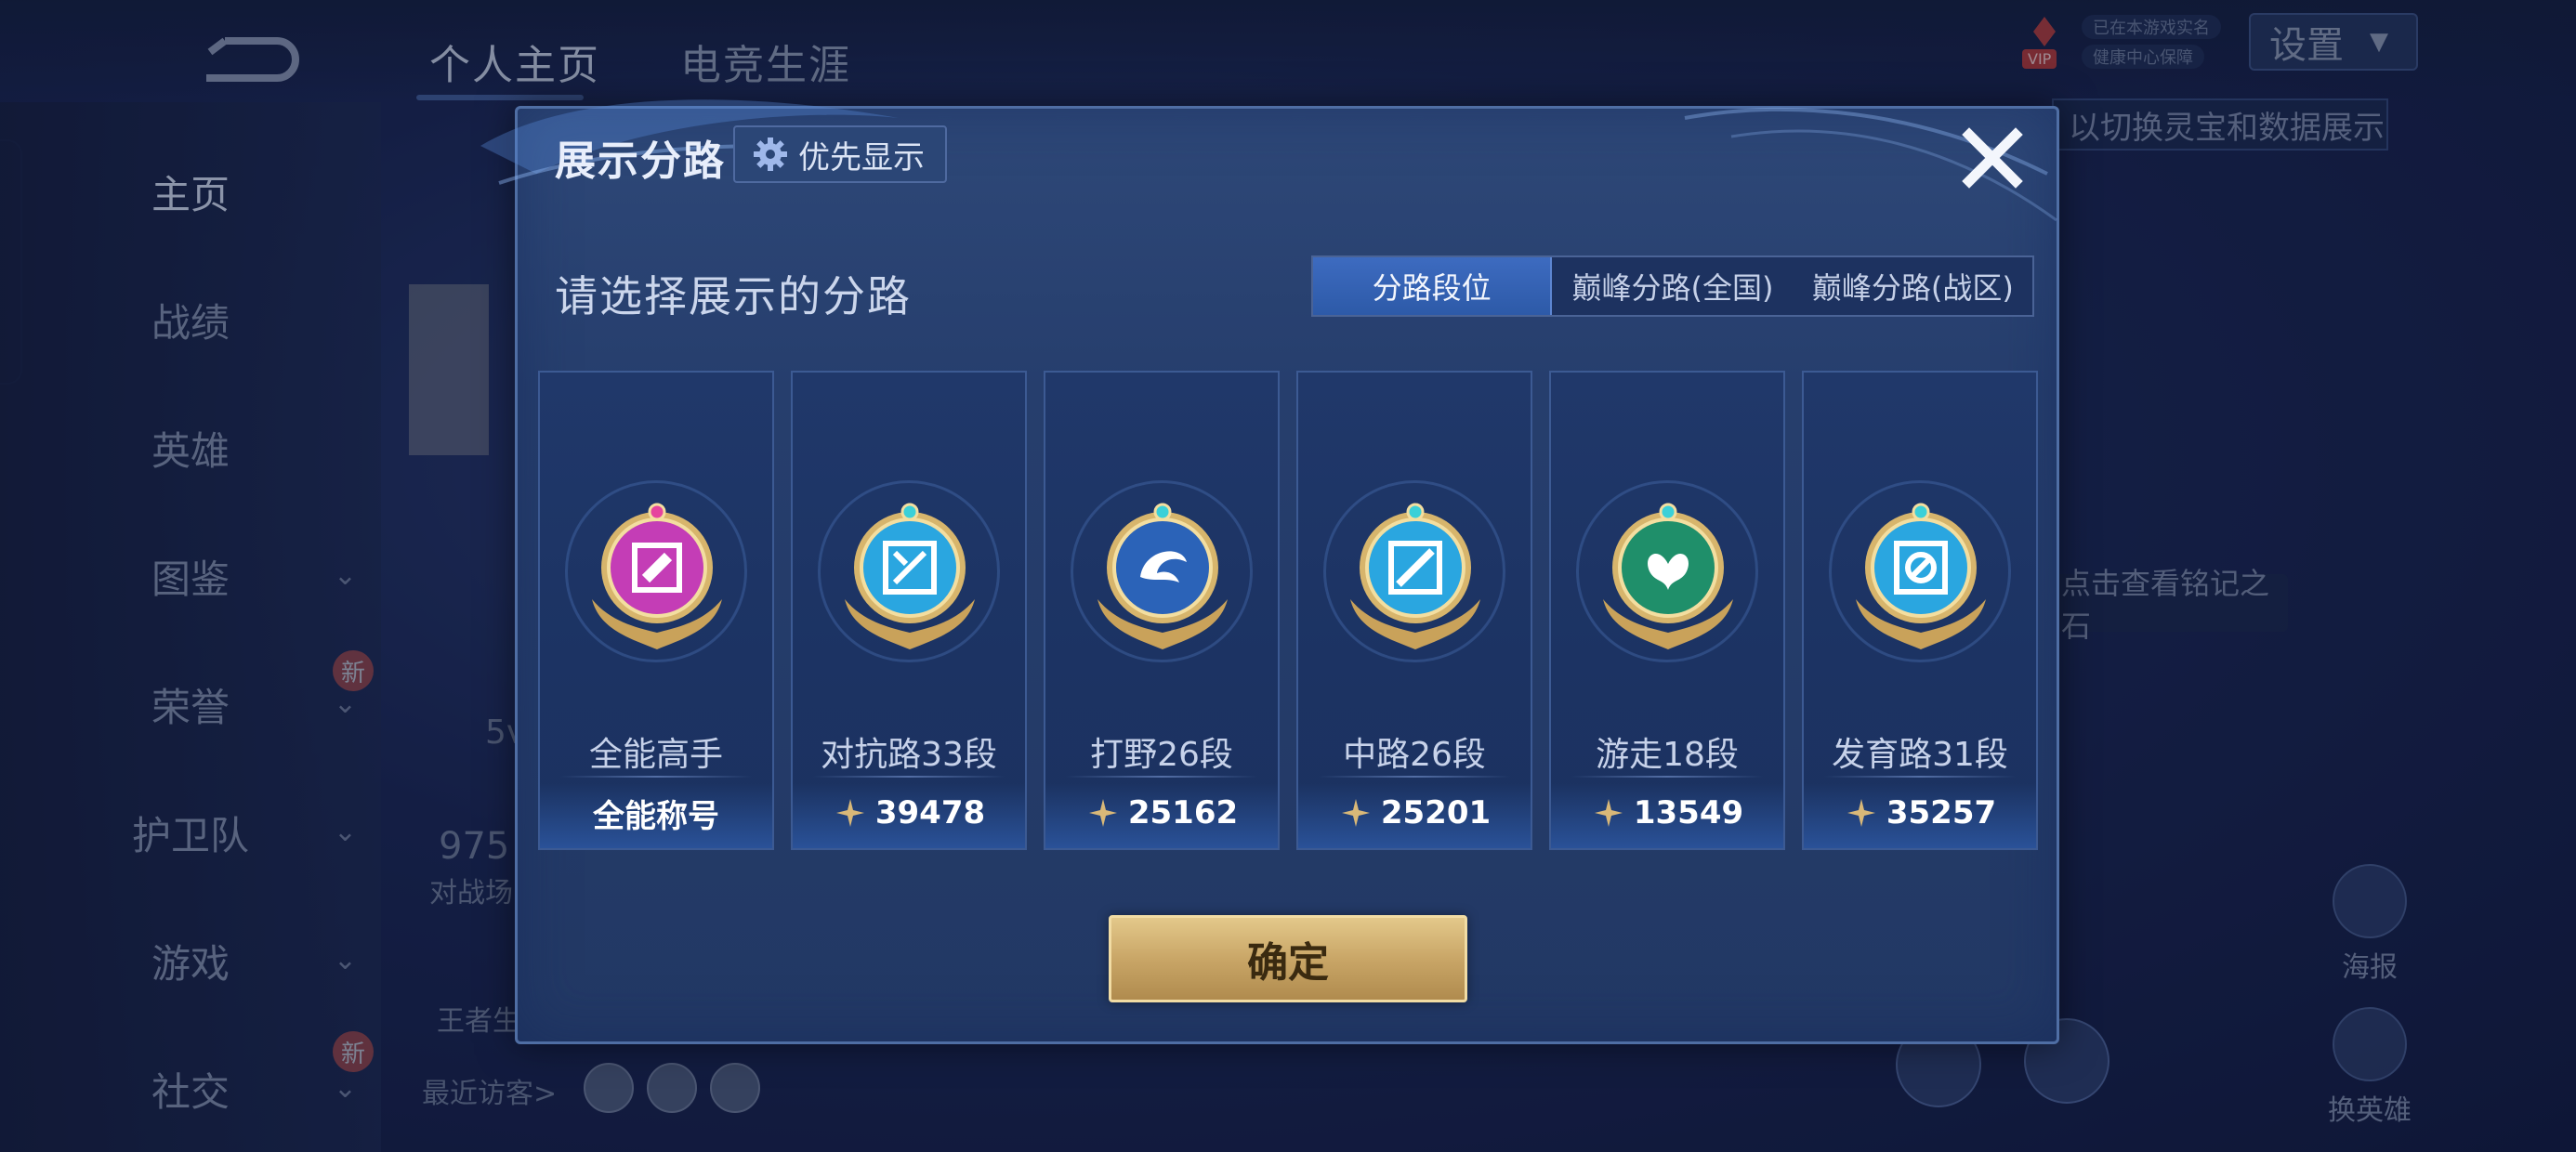  What do you see at coordinates (861, 157) in the screenshot?
I see `priority-display-label: 优先显示` at bounding box center [861, 157].